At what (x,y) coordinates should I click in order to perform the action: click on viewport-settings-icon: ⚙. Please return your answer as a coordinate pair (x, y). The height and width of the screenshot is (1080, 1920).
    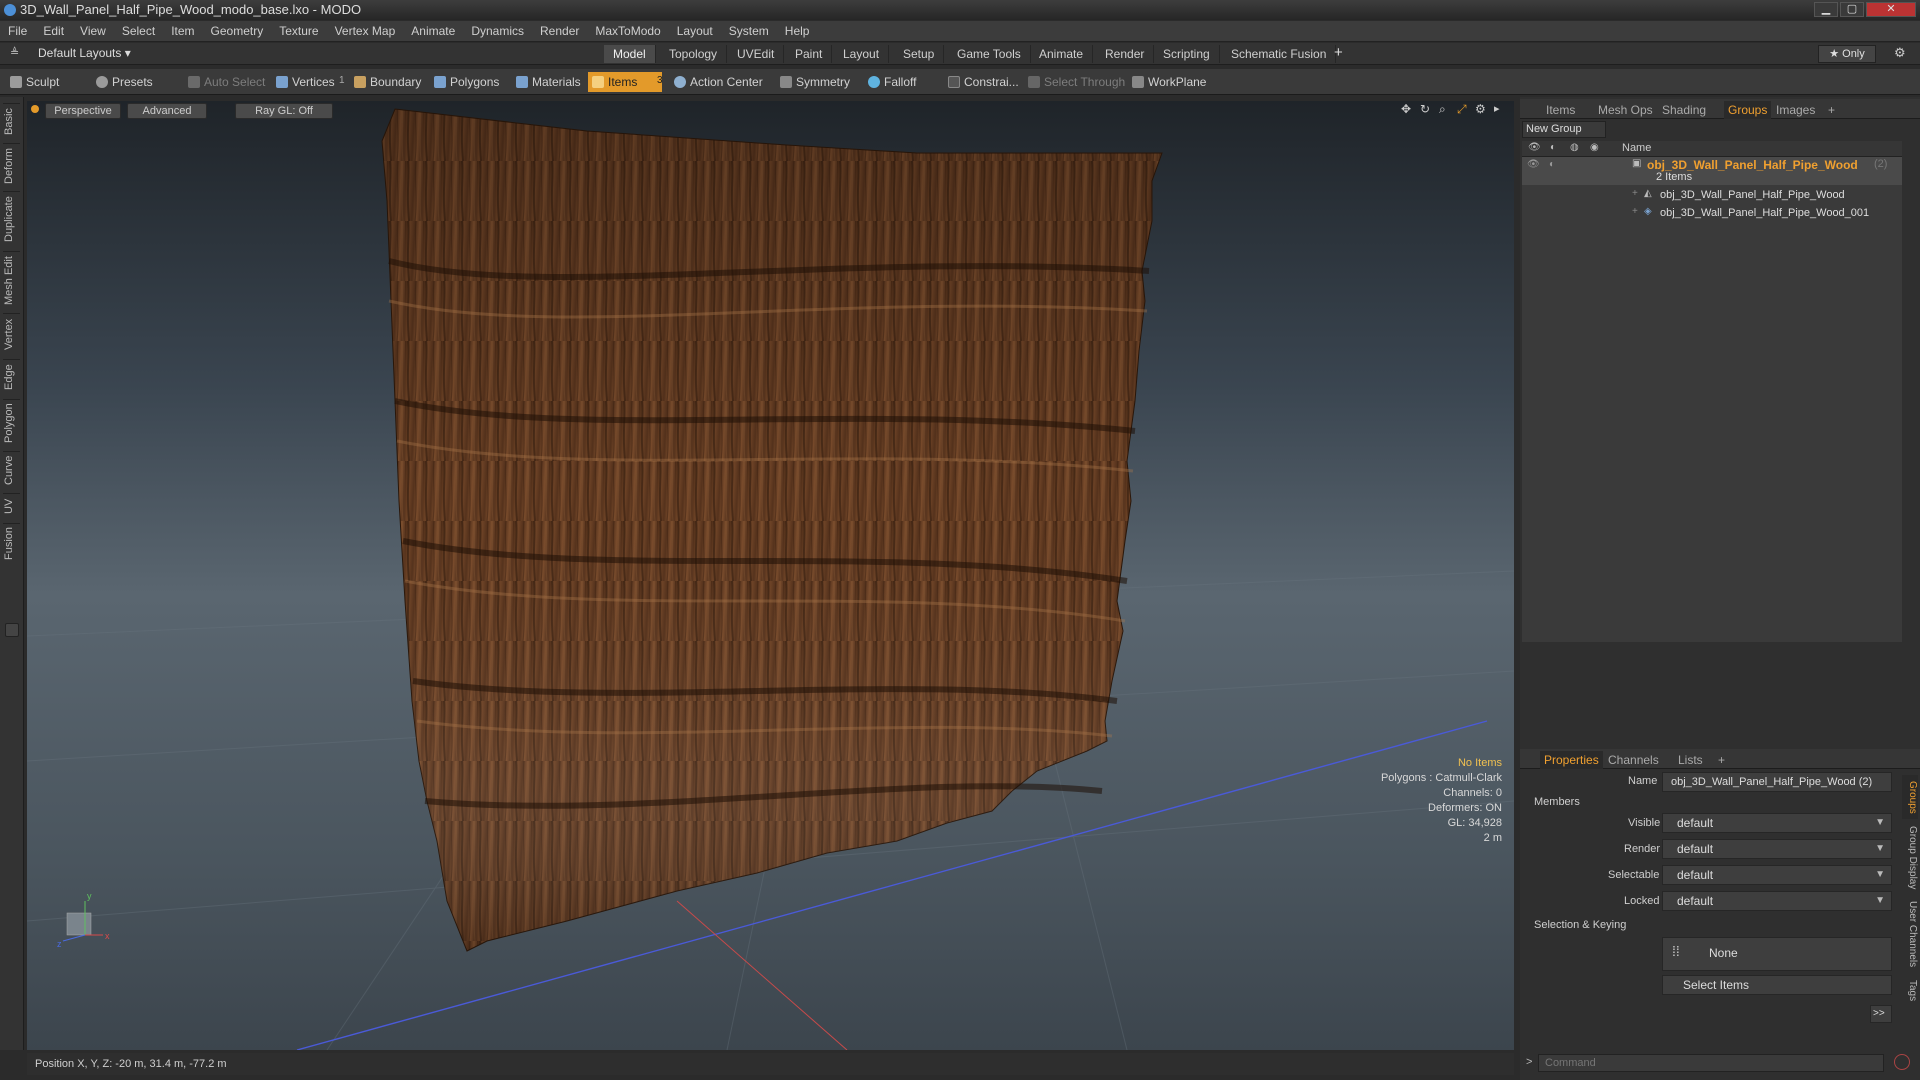
    Looking at the image, I should click on (1480, 109).